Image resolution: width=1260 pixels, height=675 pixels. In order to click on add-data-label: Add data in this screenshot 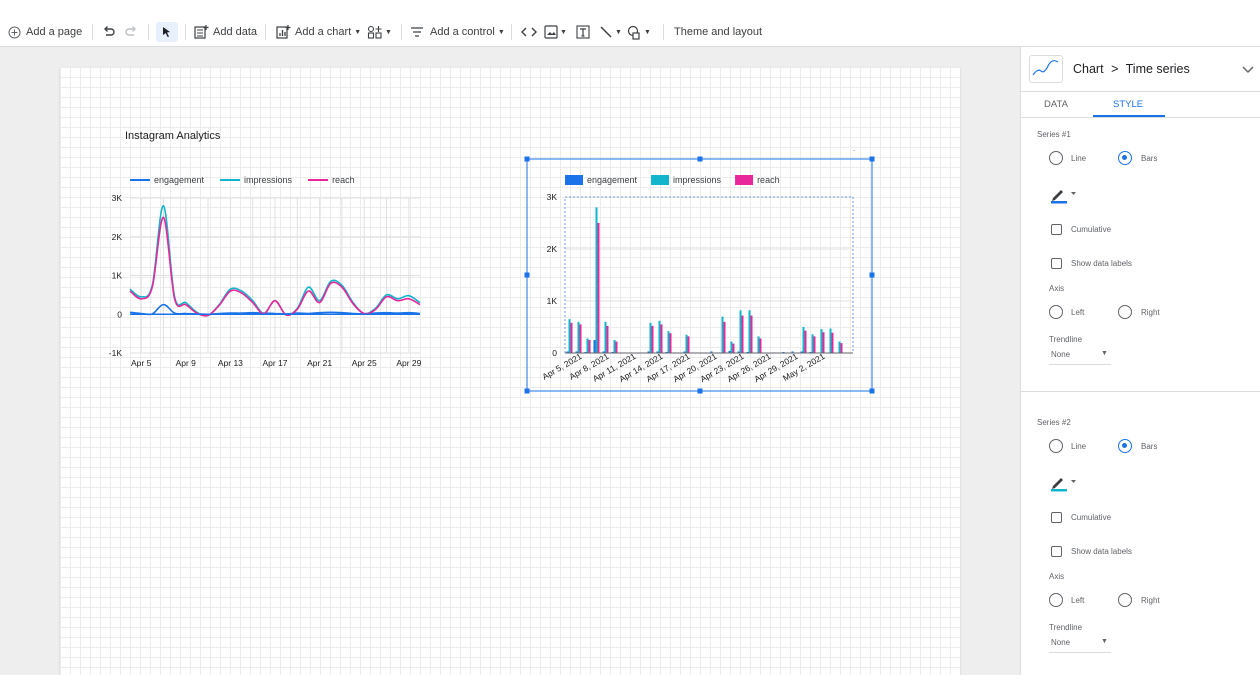, I will do `click(235, 32)`.